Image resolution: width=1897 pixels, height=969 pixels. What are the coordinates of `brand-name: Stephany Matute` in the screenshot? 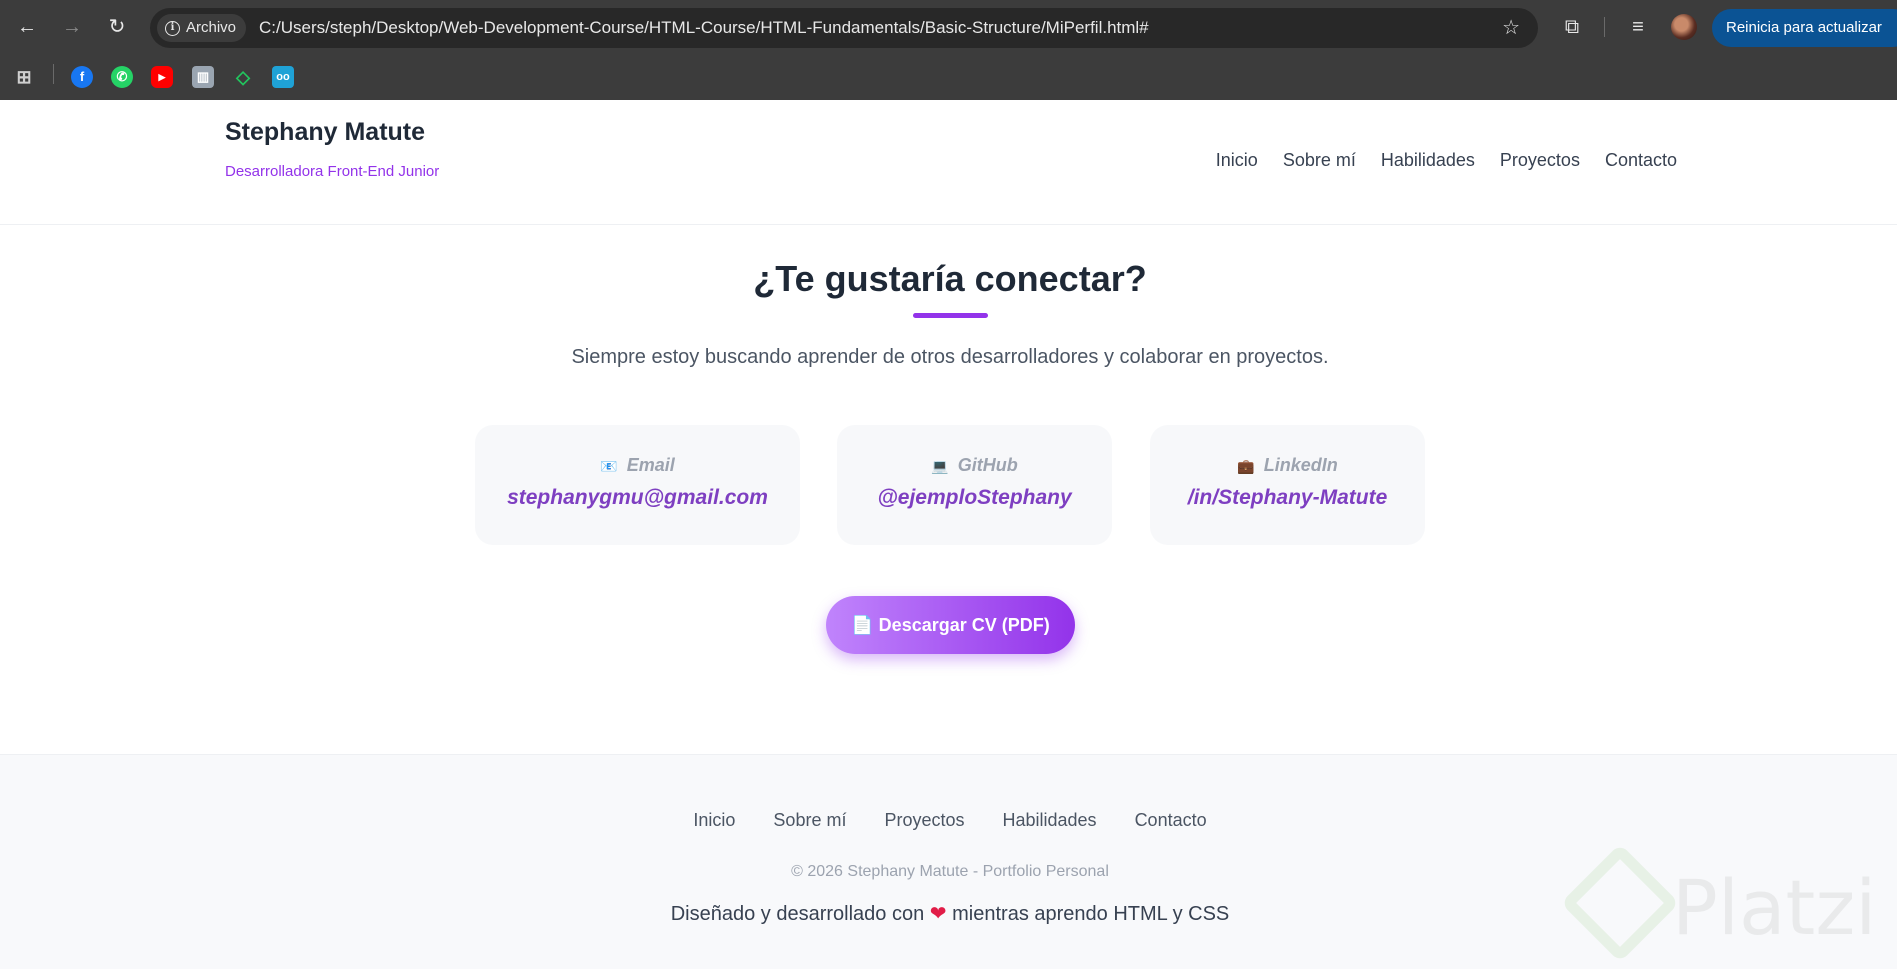 It's located at (325, 132).